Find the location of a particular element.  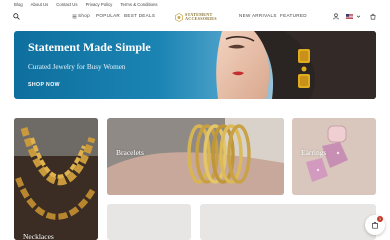

chevron-down-icon is located at coordinates (358, 16).